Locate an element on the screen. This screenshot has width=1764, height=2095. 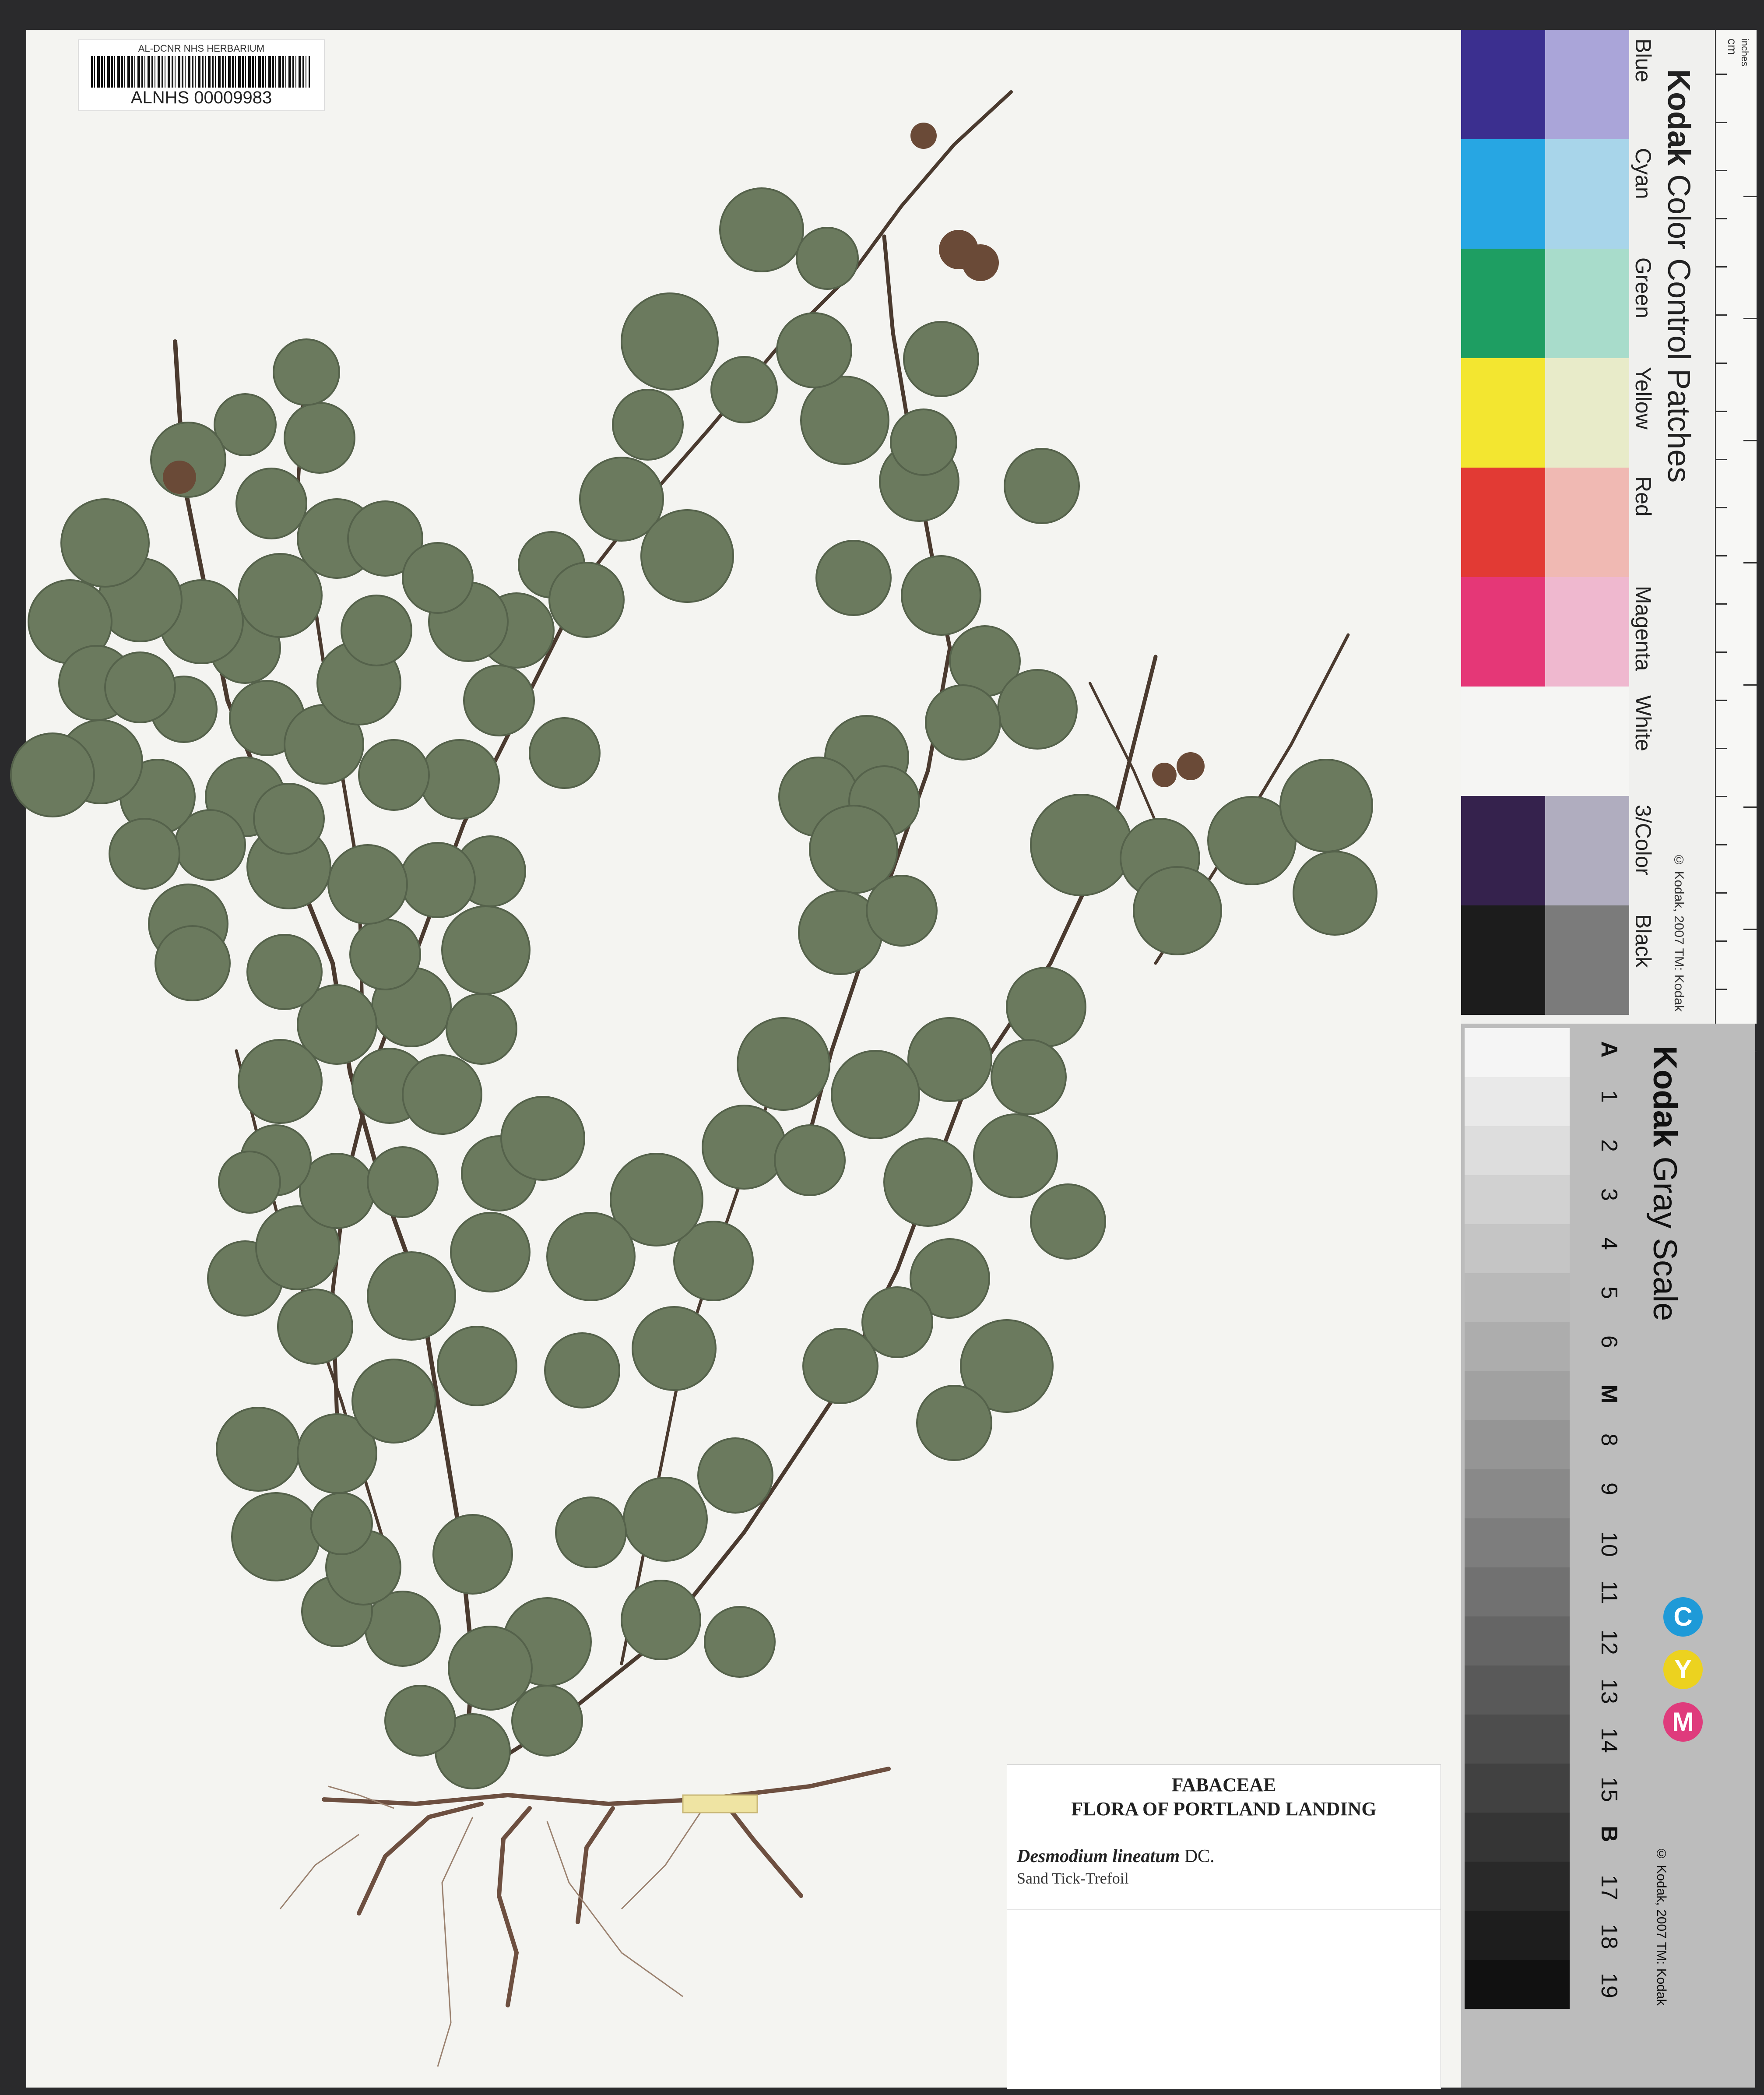
color-patch-tint-blue is located at coordinates (1587, 84).